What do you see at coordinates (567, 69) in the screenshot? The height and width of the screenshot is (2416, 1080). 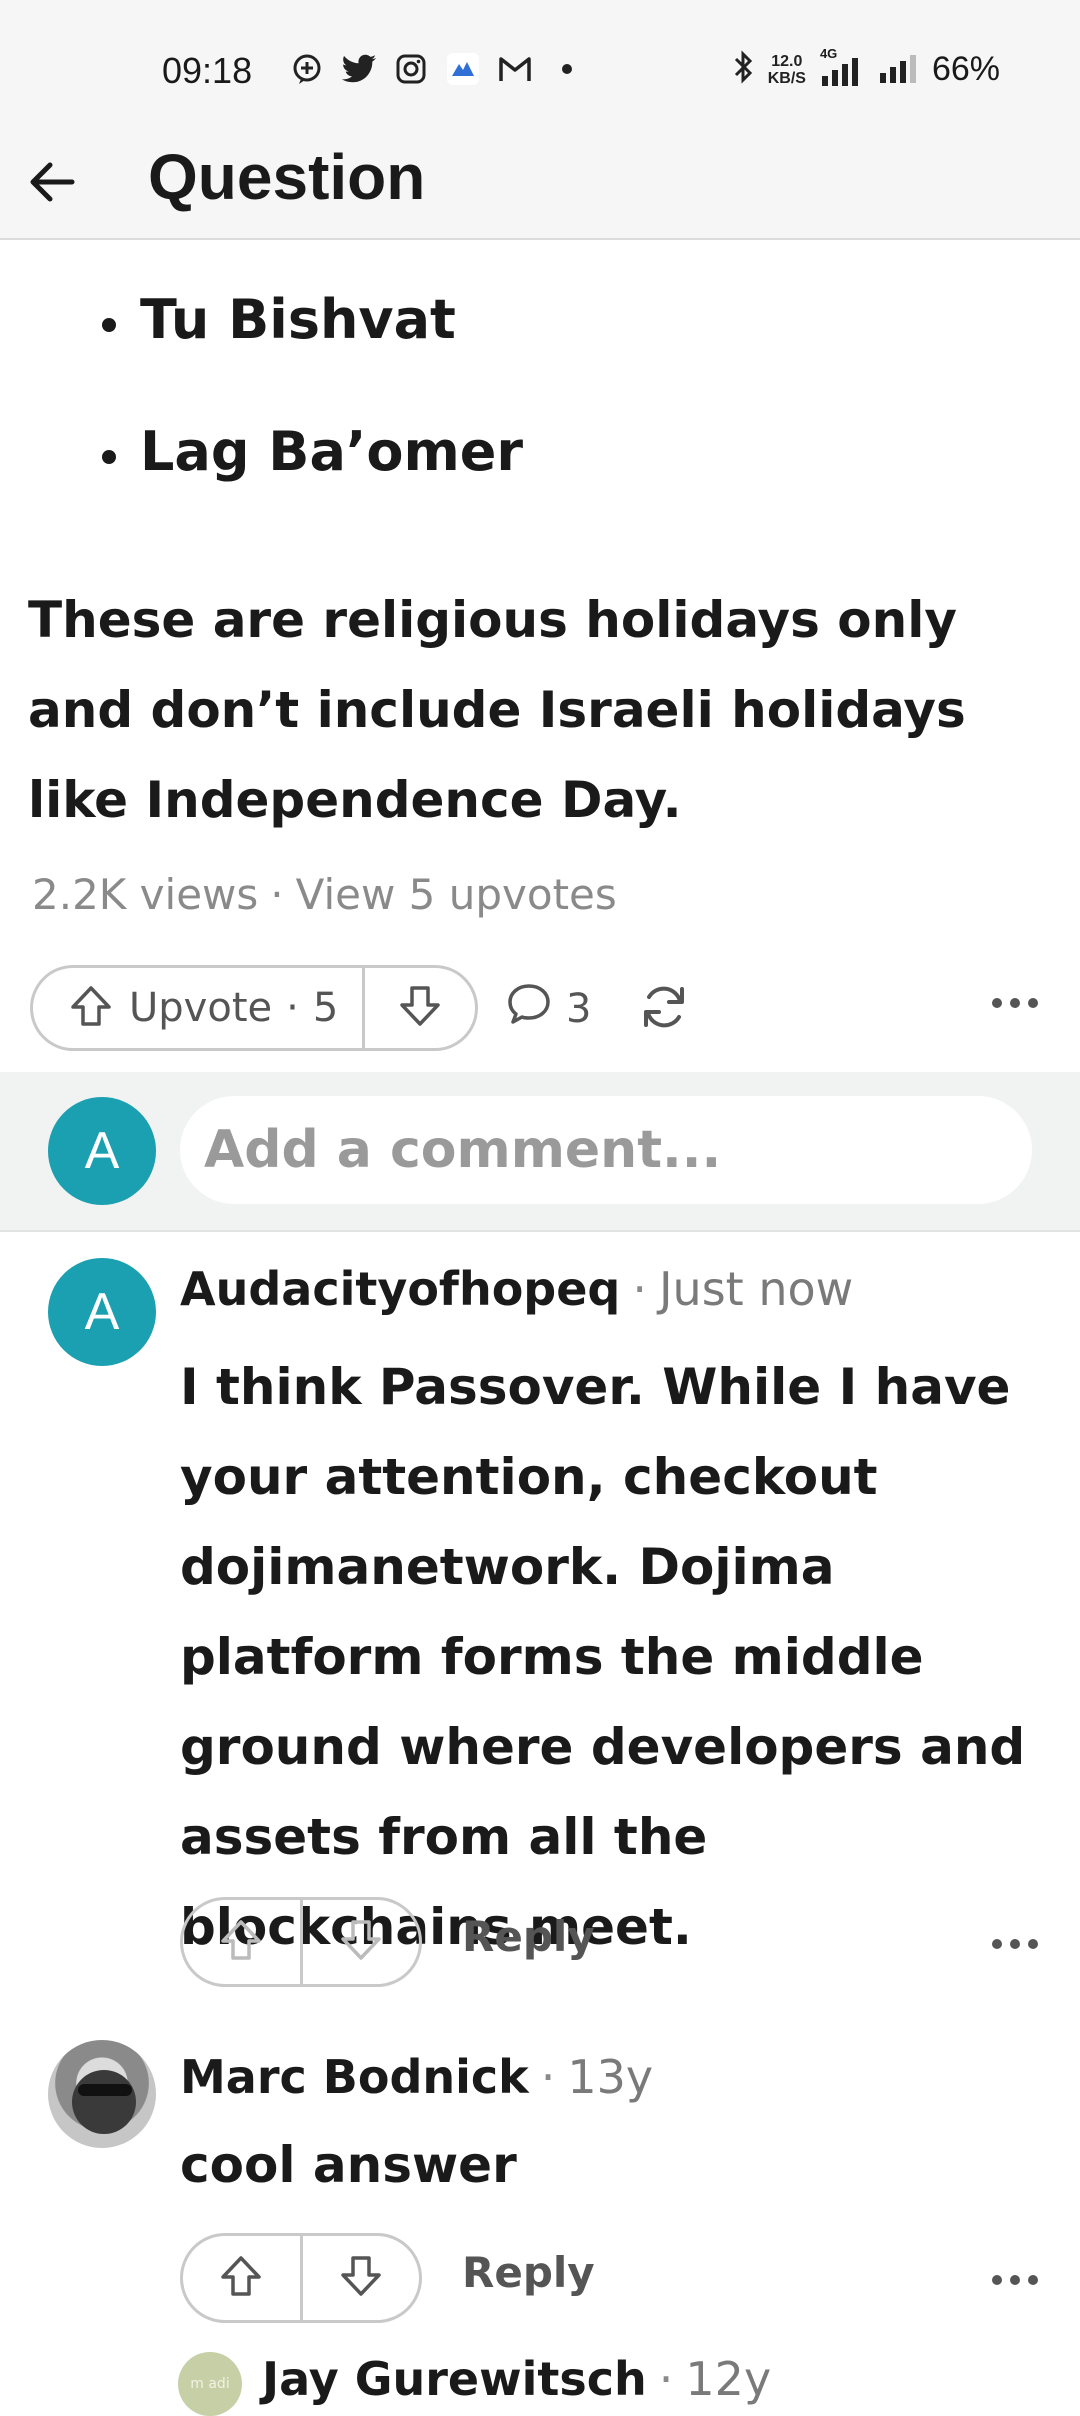 I see `dot-icon` at bounding box center [567, 69].